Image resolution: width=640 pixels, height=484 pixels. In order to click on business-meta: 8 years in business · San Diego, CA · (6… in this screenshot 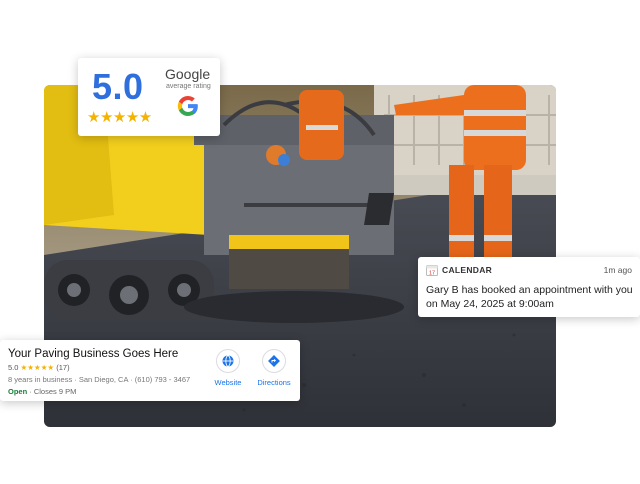, I will do `click(99, 379)`.